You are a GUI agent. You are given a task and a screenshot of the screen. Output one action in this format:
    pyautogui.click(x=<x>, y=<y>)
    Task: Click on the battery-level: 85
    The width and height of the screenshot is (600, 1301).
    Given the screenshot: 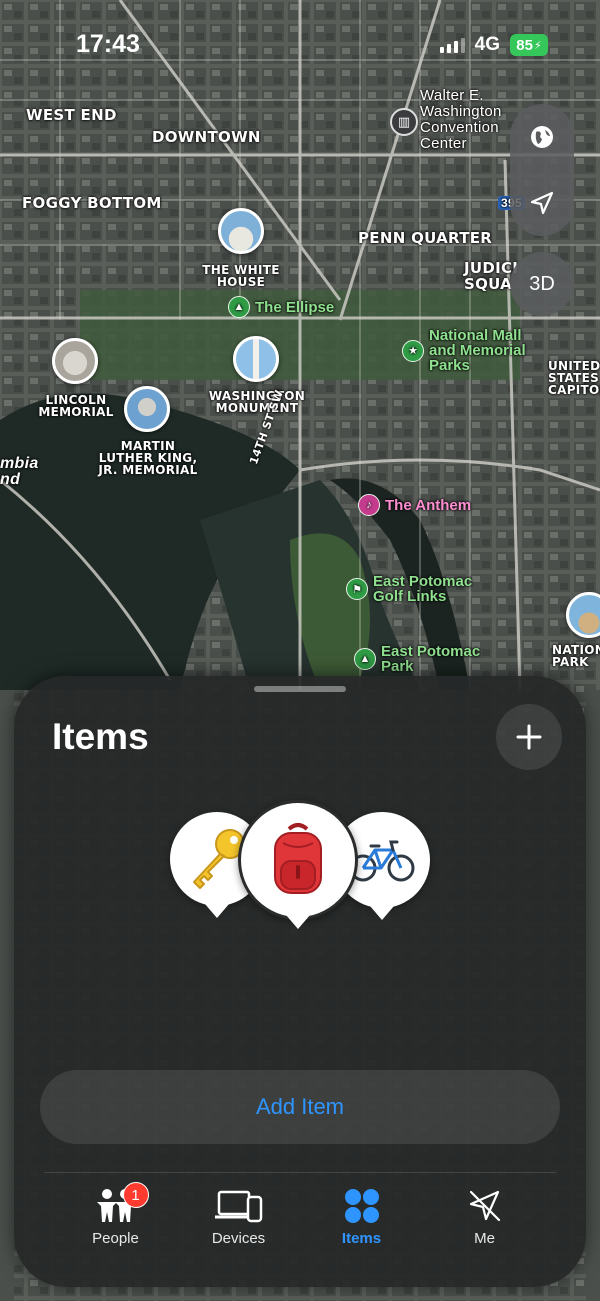 What is the action you would take?
    pyautogui.click(x=524, y=45)
    